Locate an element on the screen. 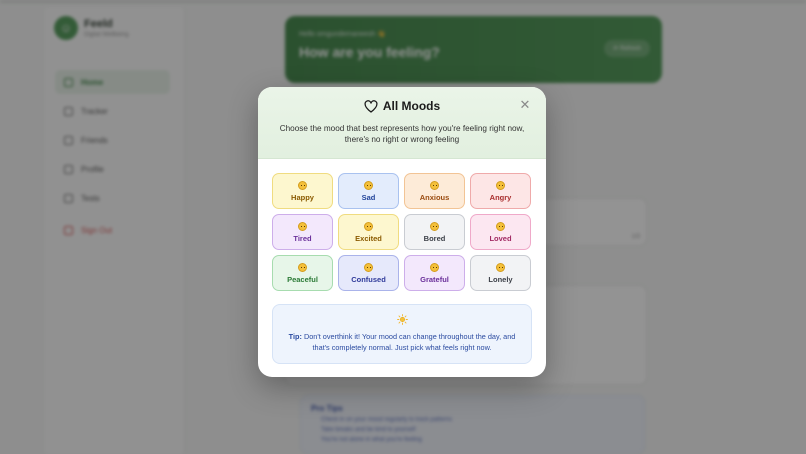 The height and width of the screenshot is (454, 806). modal-title: All Moods is located at coordinates (411, 106).